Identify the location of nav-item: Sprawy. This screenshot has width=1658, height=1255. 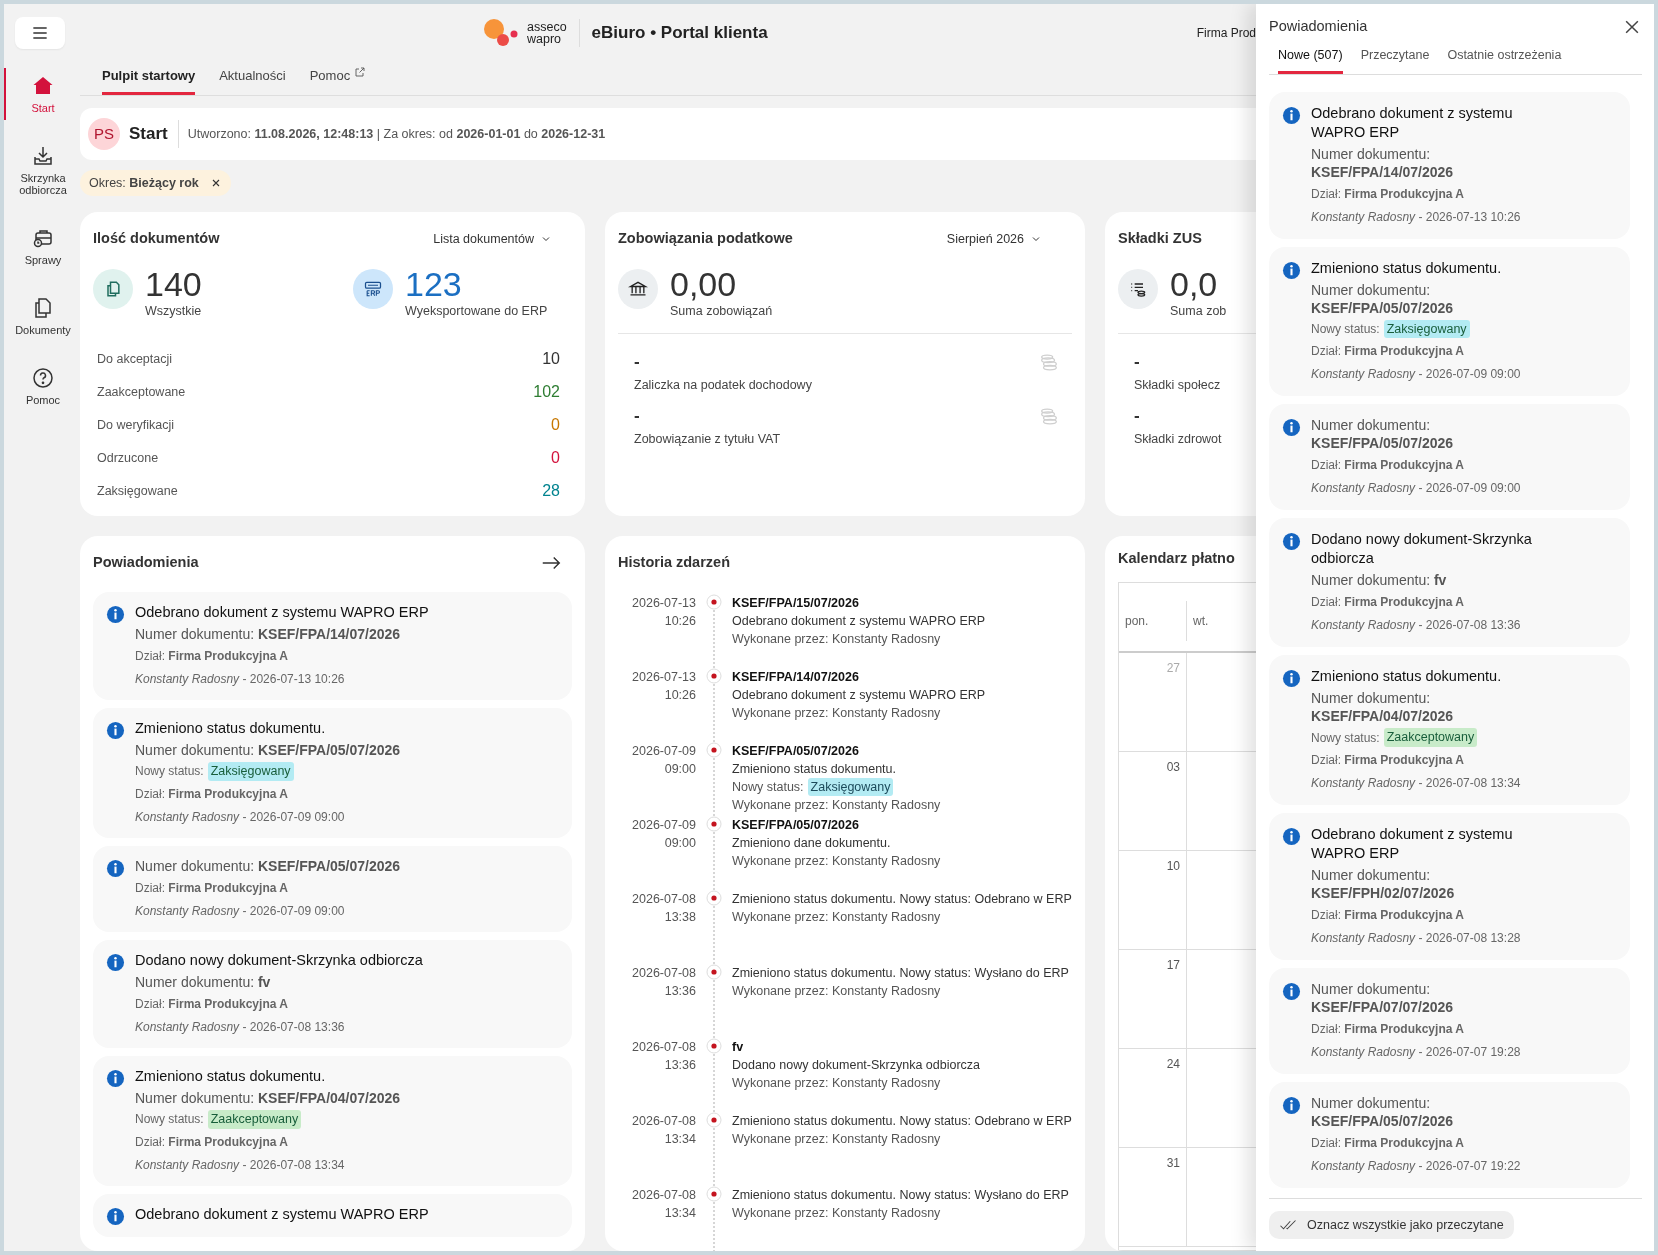
(42, 246).